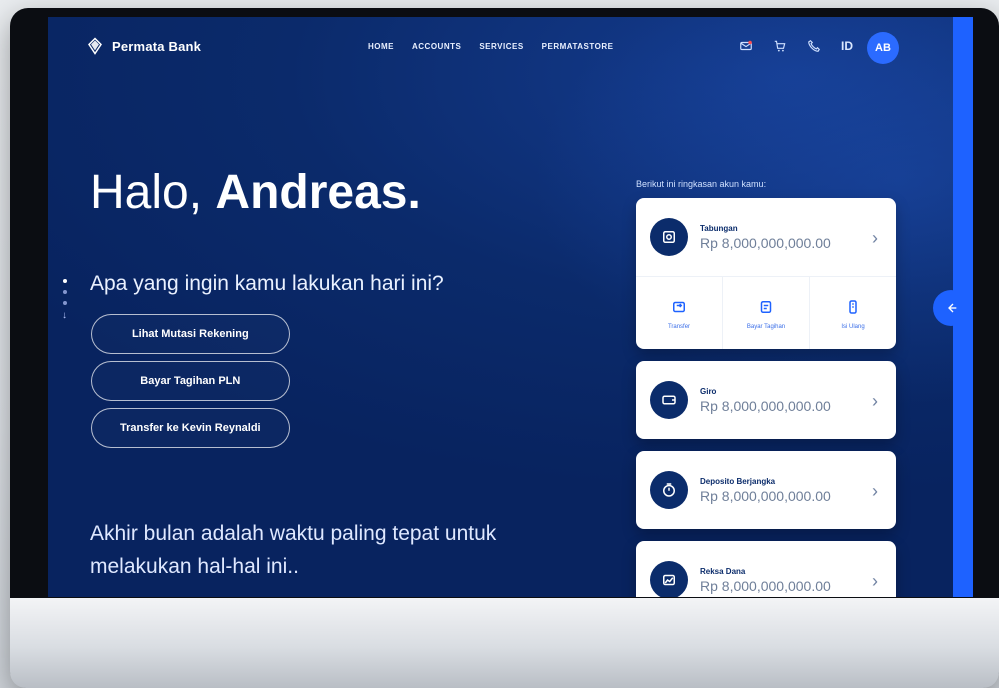 Image resolution: width=999 pixels, height=688 pixels. I want to click on action-bayar-tagihan-pln: Bayar Tagihan PLN, so click(190, 381).